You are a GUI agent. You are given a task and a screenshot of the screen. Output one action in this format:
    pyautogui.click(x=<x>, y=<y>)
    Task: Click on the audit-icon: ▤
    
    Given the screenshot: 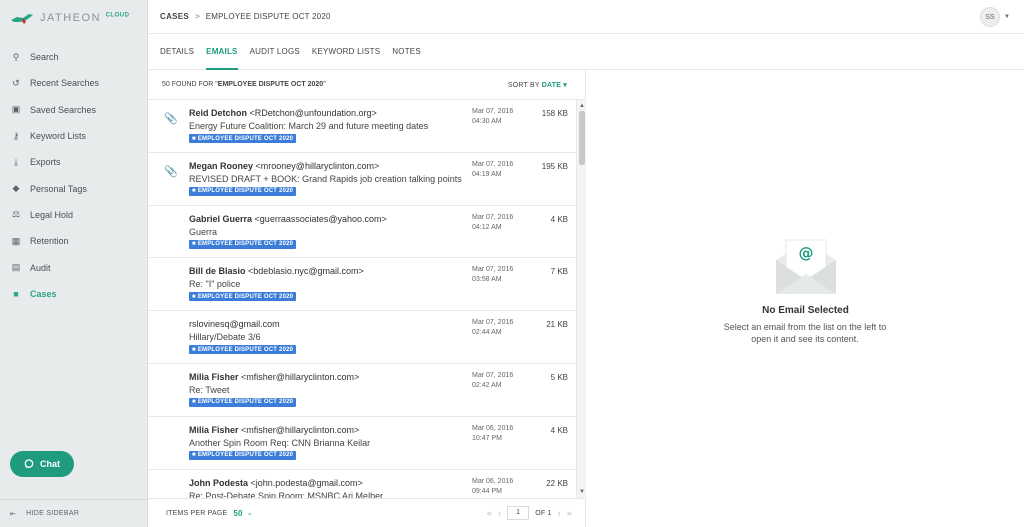 What is the action you would take?
    pyautogui.click(x=16, y=267)
    